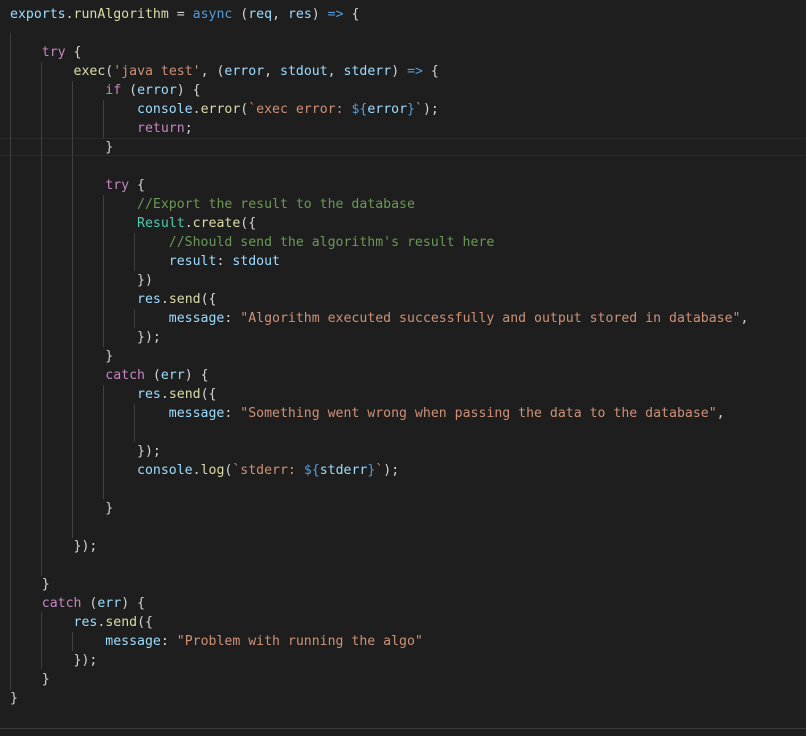 The image size is (806, 736). What do you see at coordinates (256, 261) in the screenshot?
I see `code-token: stdout` at bounding box center [256, 261].